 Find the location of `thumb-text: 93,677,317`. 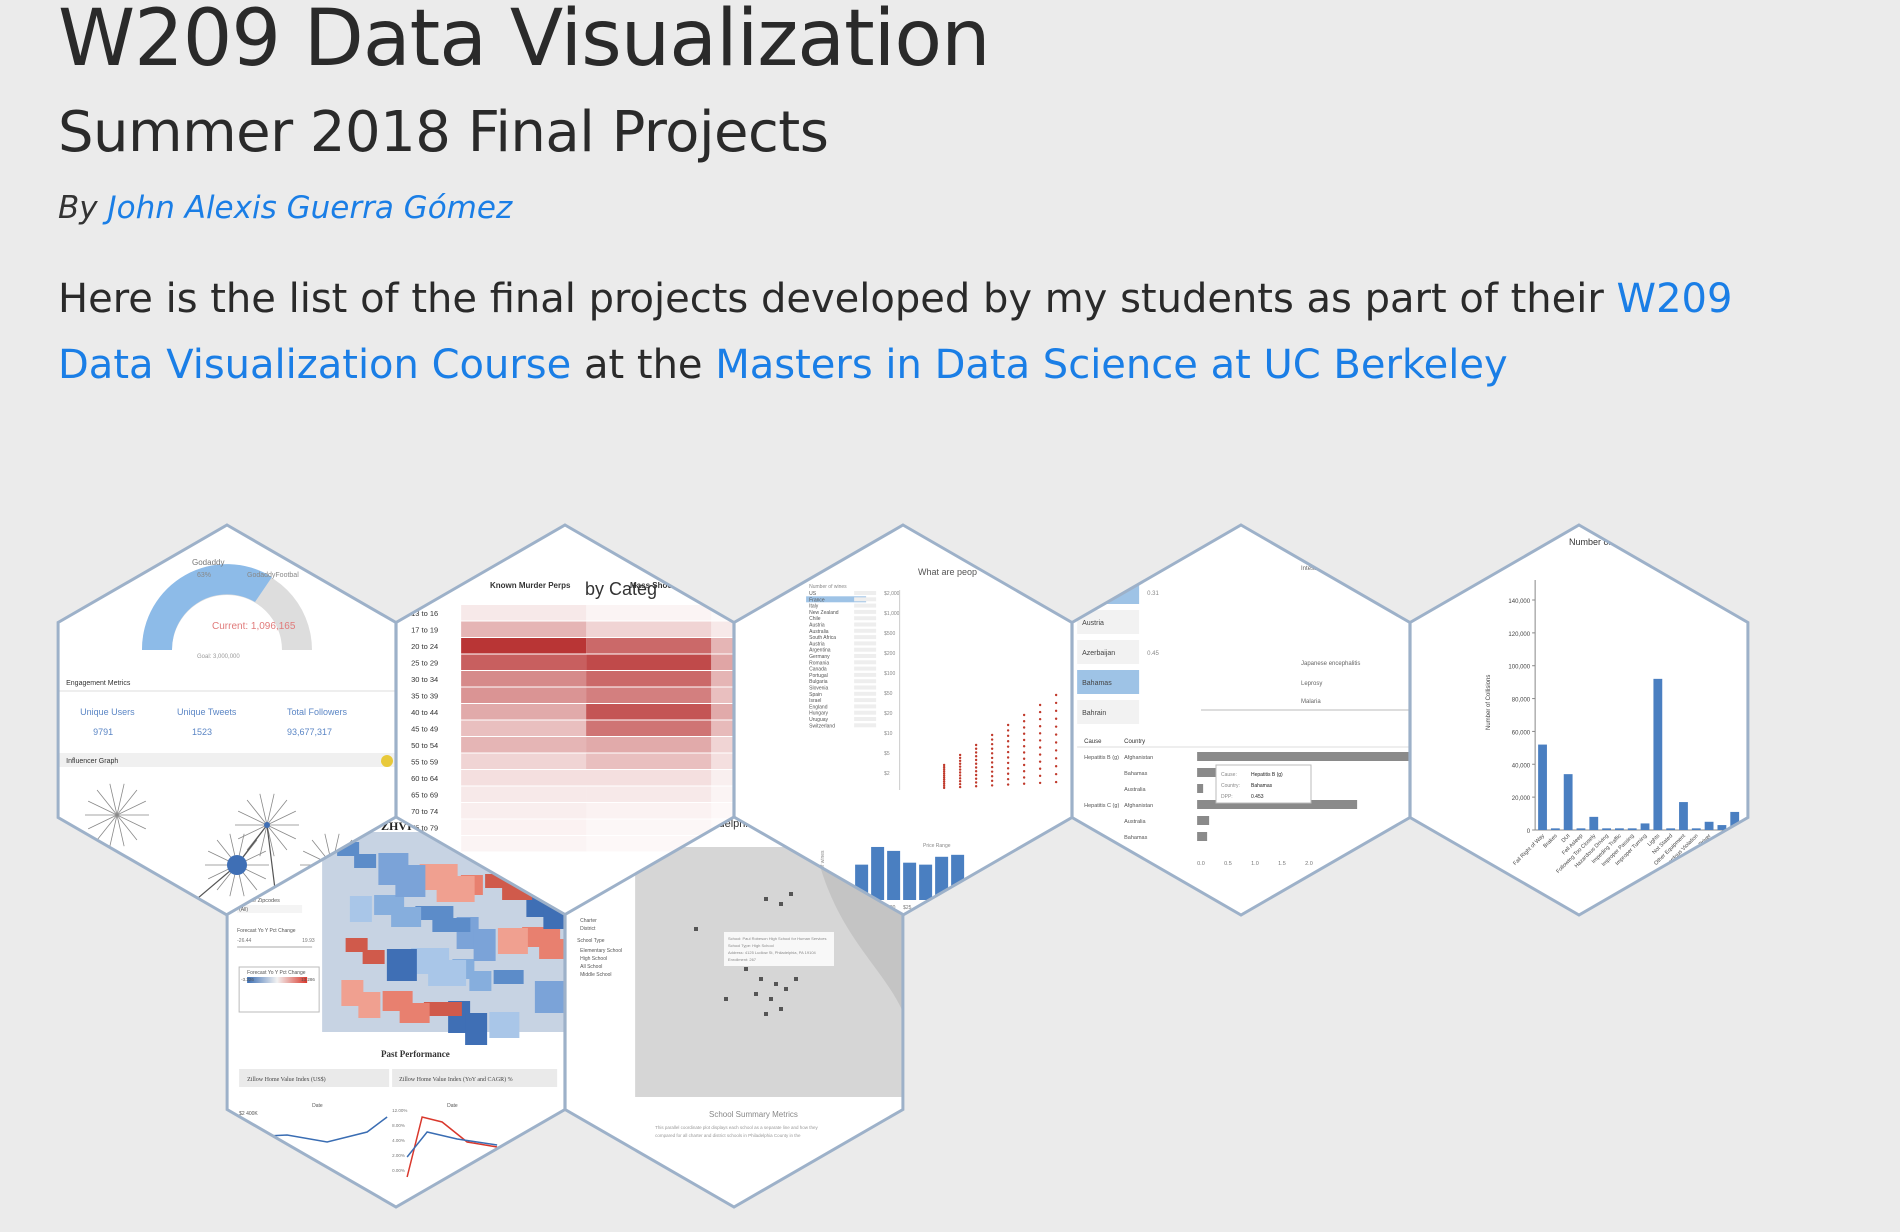

thumb-text: 93,677,317 is located at coordinates (309, 732).